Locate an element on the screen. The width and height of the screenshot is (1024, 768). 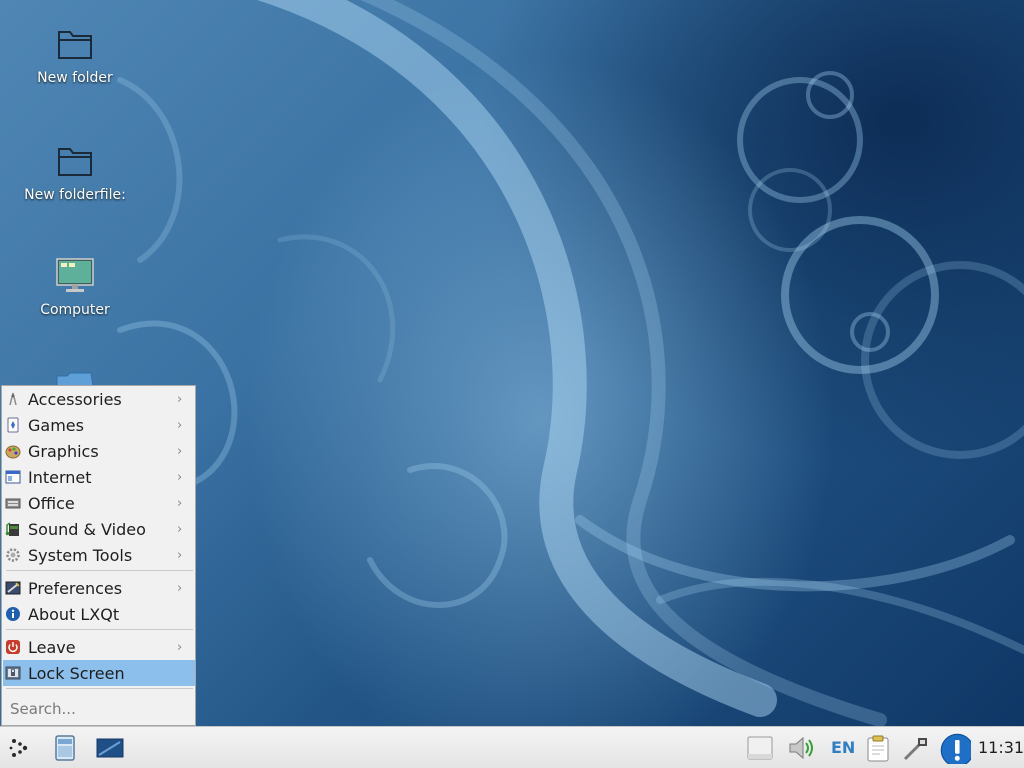
taskbar-panel: EN 11:31 is located at coordinates (512, 747).